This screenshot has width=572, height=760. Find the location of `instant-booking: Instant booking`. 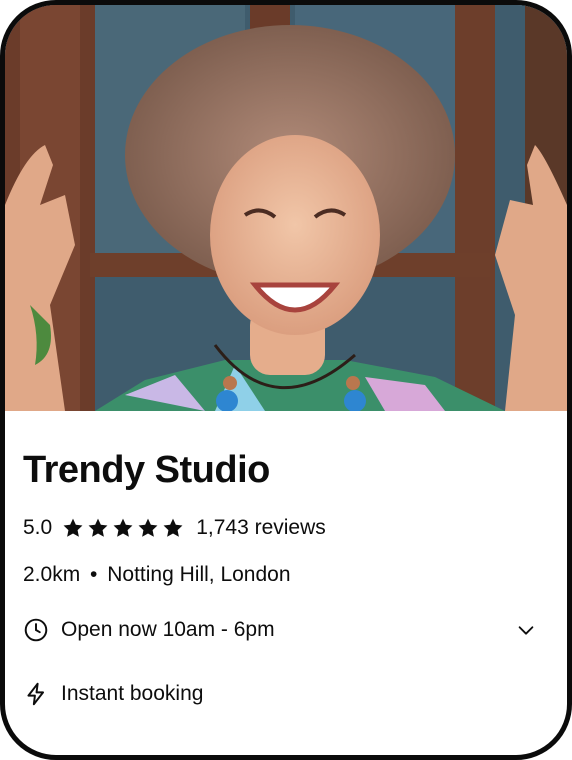

instant-booking: Instant booking is located at coordinates (113, 694).